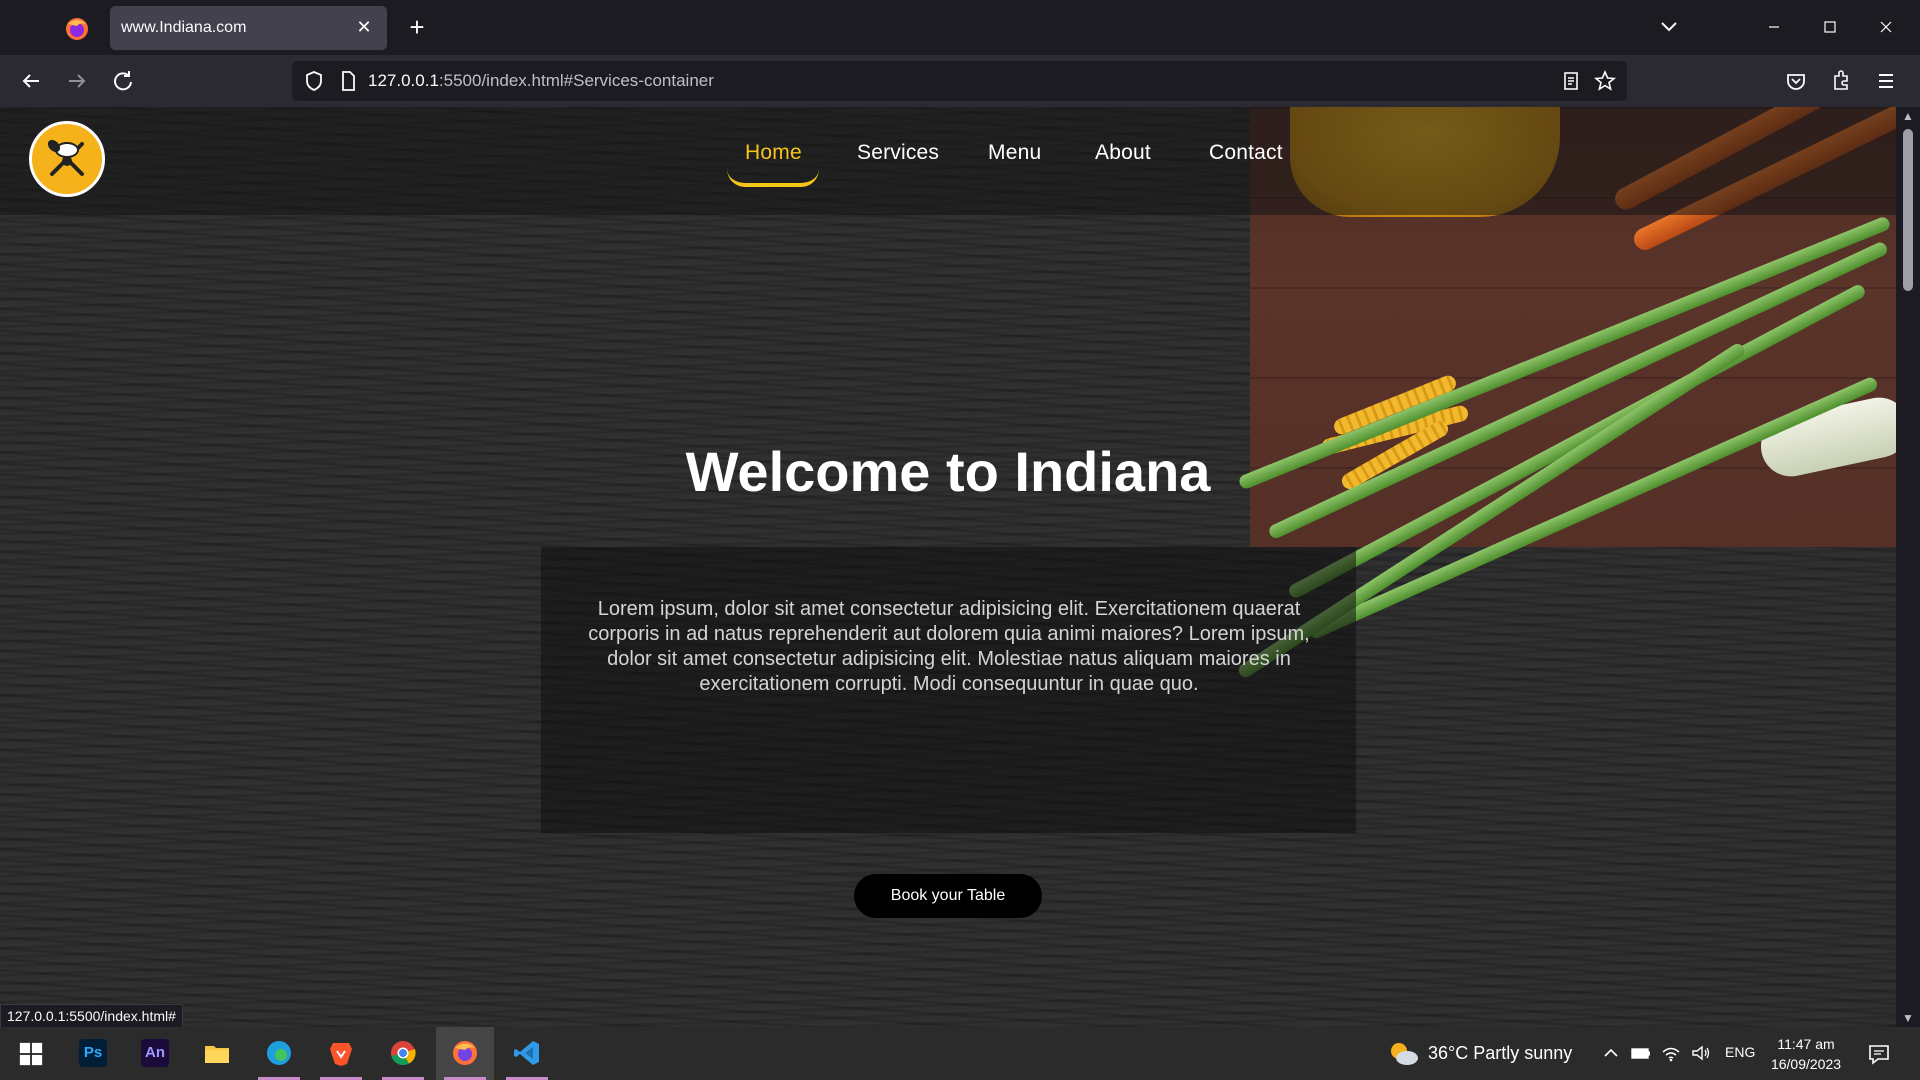  I want to click on taskbar-brave, so click(341, 1053).